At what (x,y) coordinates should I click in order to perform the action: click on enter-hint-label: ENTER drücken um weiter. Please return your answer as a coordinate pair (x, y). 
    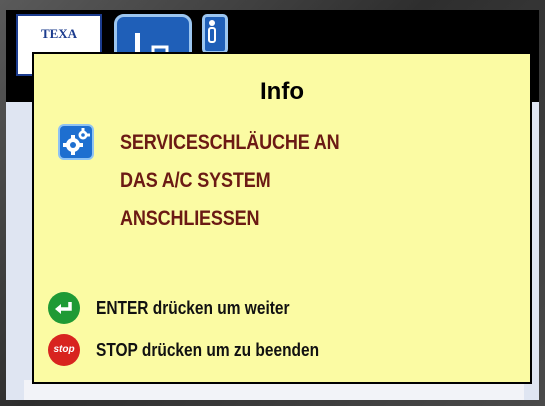
    Looking at the image, I should click on (193, 308).